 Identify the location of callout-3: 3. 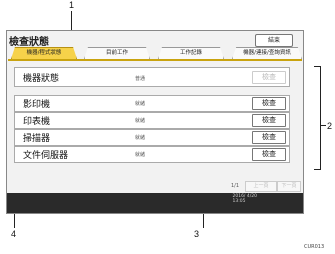
(197, 234).